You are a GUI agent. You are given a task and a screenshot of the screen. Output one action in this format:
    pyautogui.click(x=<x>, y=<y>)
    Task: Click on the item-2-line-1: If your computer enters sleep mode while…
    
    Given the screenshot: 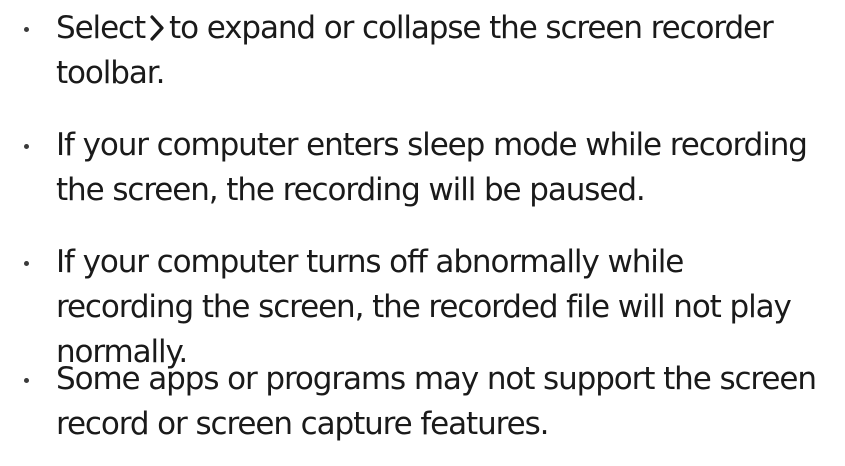 What is the action you would take?
    pyautogui.click(x=432, y=145)
    